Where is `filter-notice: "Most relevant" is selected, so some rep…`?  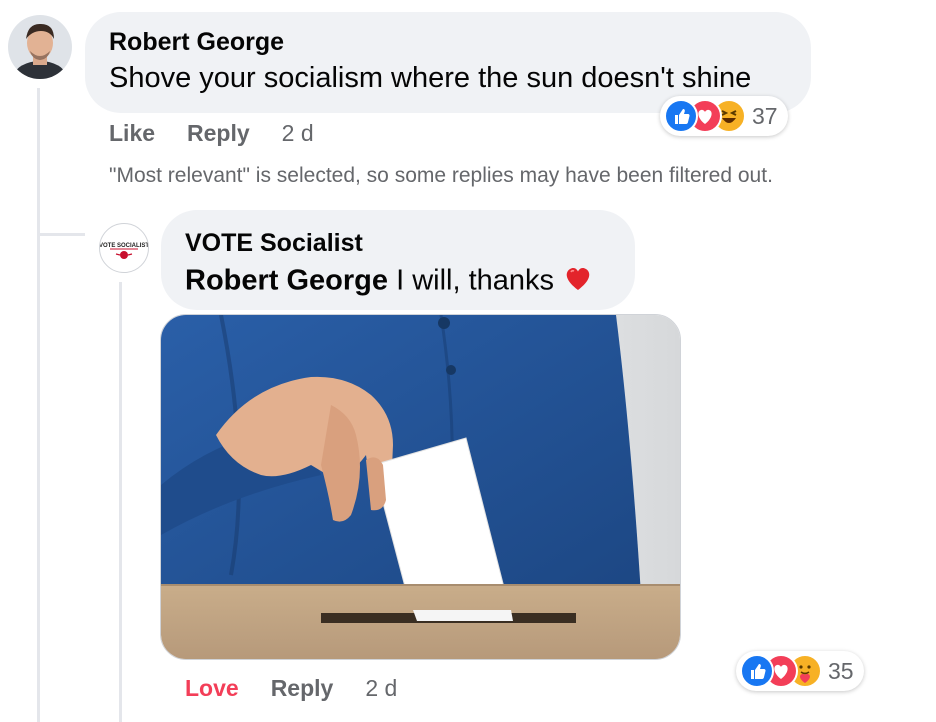 filter-notice: "Most relevant" is selected, so some rep… is located at coordinates (441, 175).